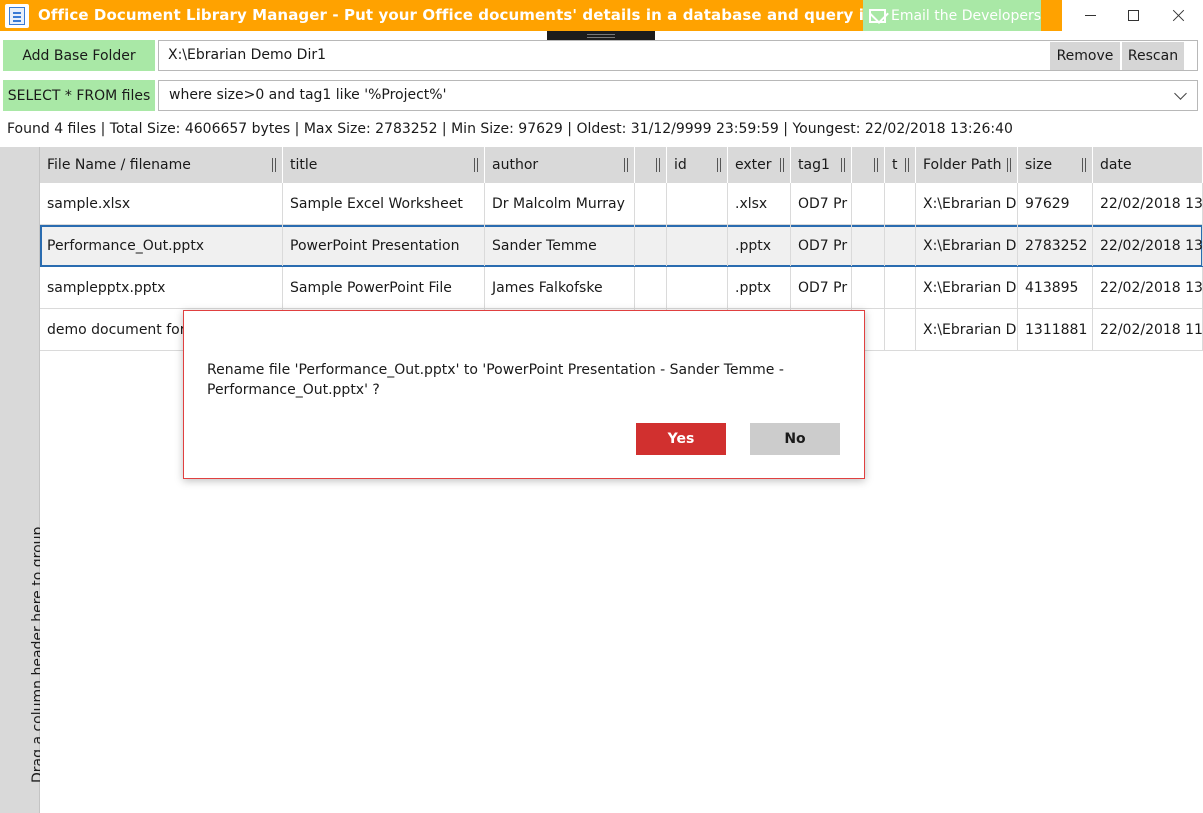 This screenshot has width=1203, height=813. What do you see at coordinates (79, 55) in the screenshot?
I see `add-base-folder-button: Add Base Folder` at bounding box center [79, 55].